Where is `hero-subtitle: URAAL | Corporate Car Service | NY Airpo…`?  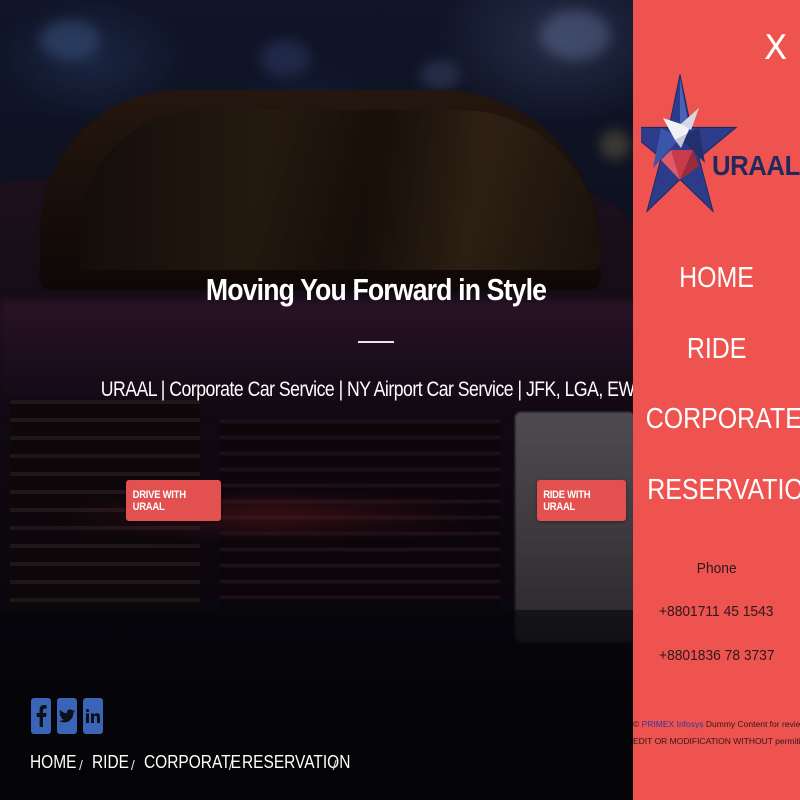 hero-subtitle: URAAL | Corporate Car Service | NY Airpo… is located at coordinates (376, 389).